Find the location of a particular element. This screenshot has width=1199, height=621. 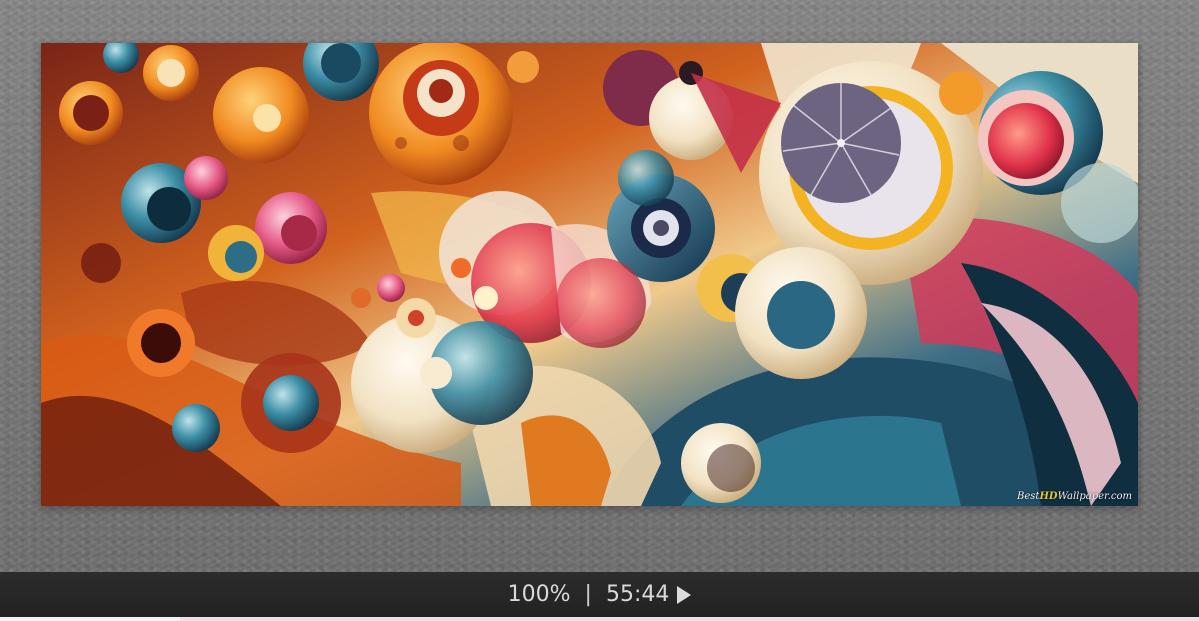

status-bar: 100% | 55:44 is located at coordinates (599, 594).